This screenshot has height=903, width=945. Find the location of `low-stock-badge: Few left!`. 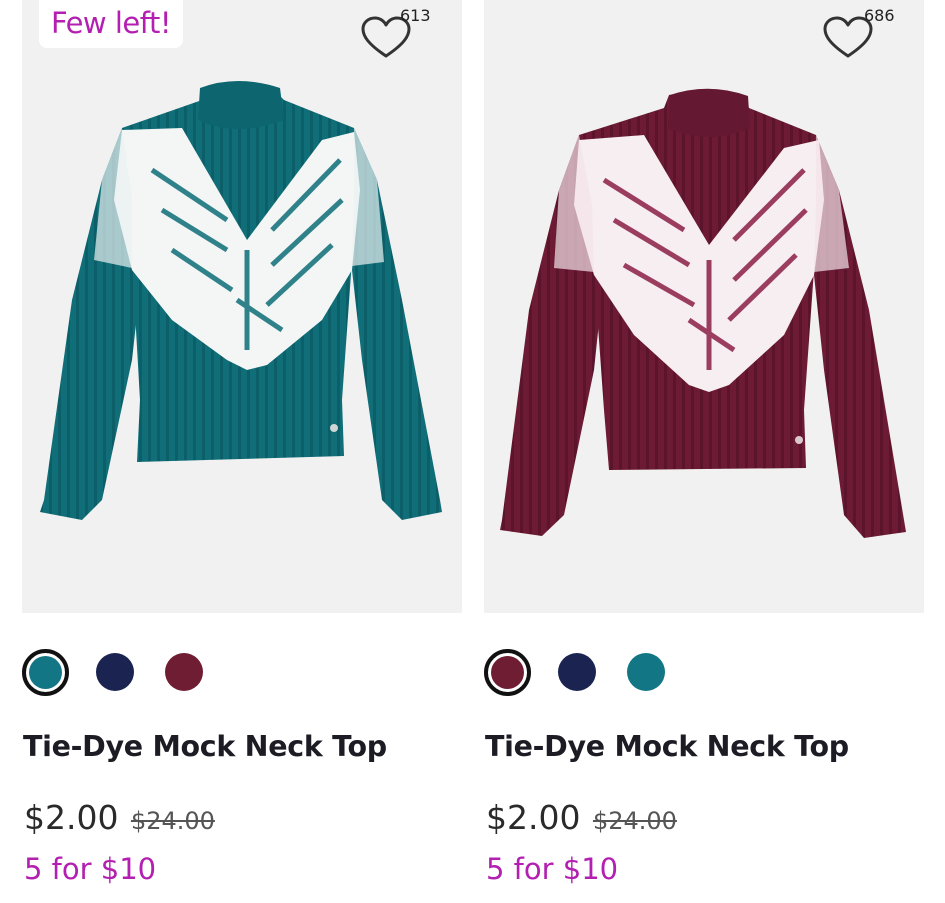

low-stock-badge: Few left! is located at coordinates (111, 24).